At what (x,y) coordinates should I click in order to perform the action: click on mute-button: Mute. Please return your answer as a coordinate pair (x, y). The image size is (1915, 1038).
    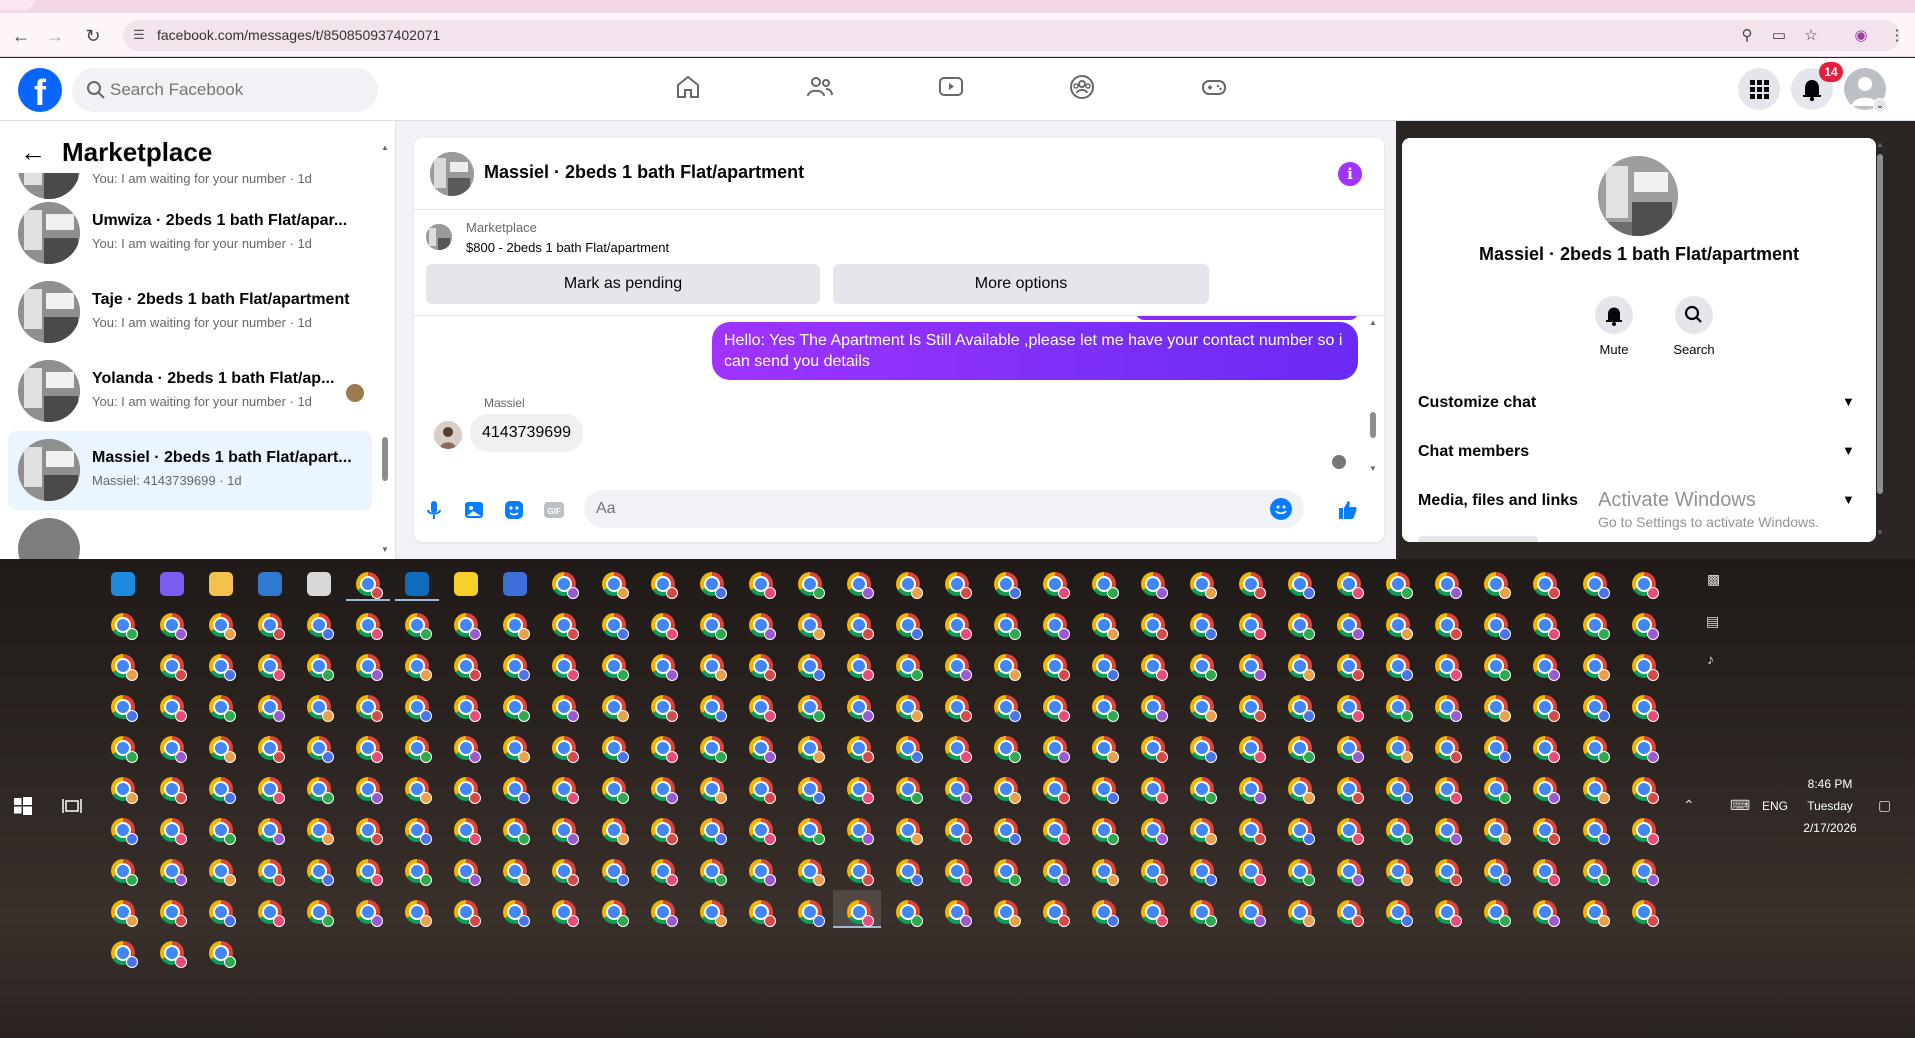
    Looking at the image, I should click on (1614, 326).